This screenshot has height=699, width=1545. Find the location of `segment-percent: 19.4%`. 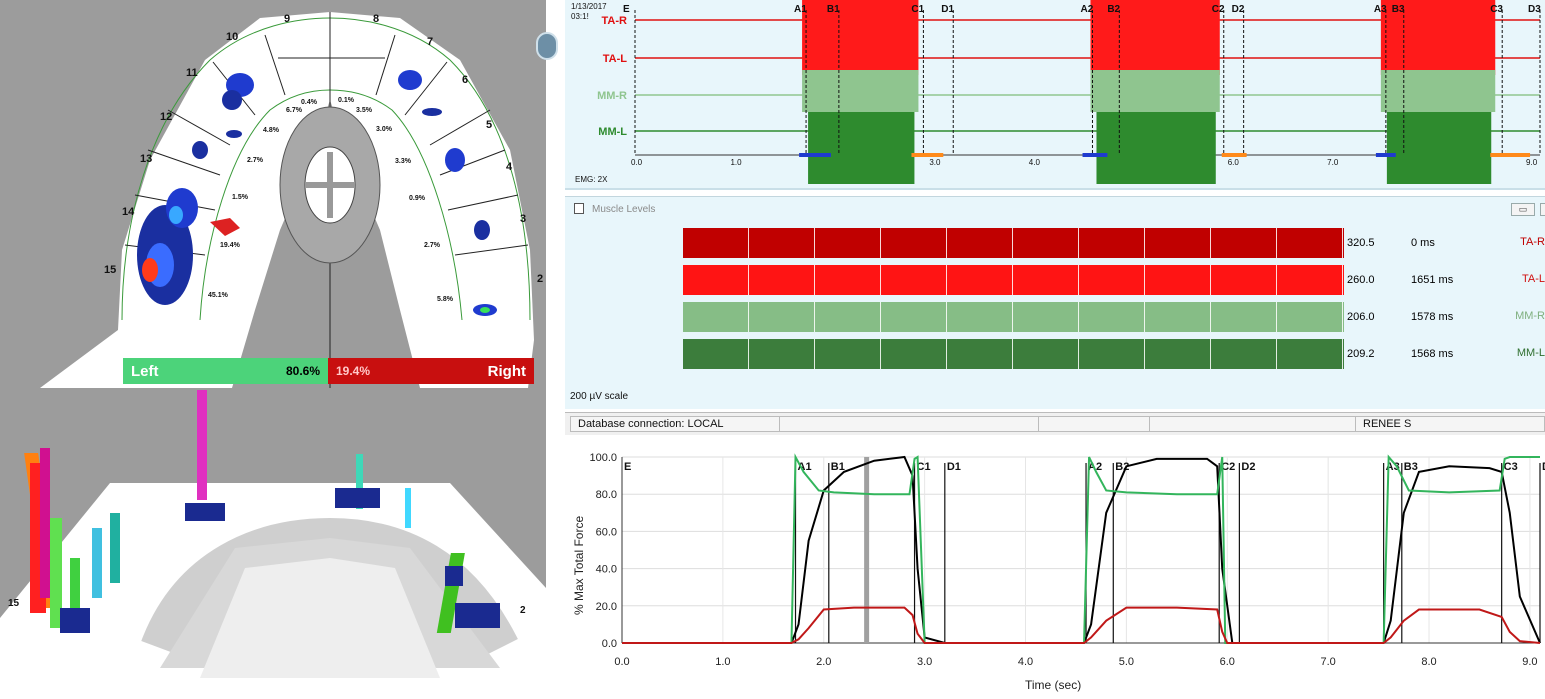

segment-percent: 19.4% is located at coordinates (230, 245).